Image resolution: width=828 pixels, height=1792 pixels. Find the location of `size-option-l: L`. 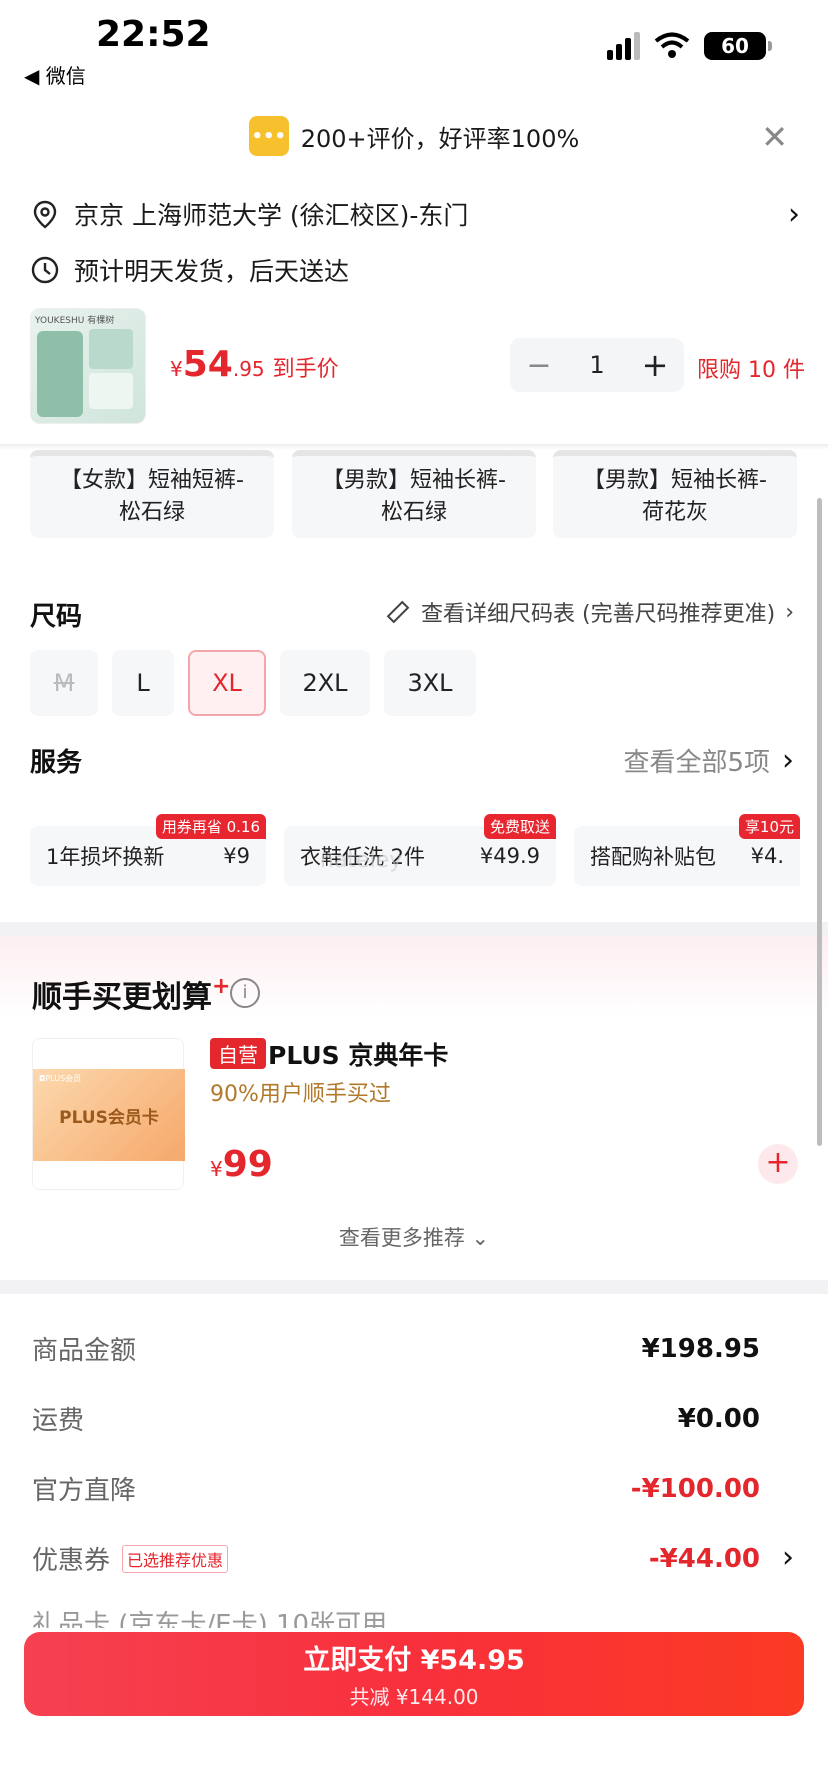

size-option-l: L is located at coordinates (143, 683).